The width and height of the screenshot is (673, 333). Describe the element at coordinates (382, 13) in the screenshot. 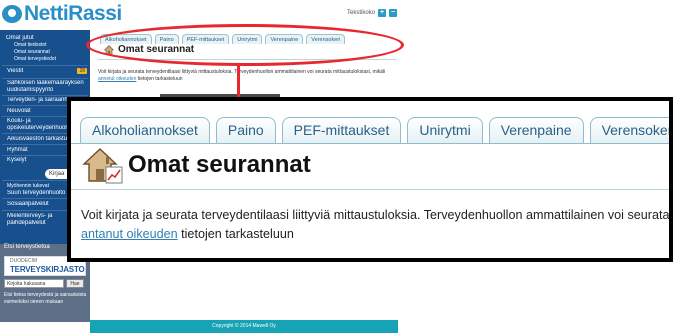

I see `text-size-increase-button: +` at that location.